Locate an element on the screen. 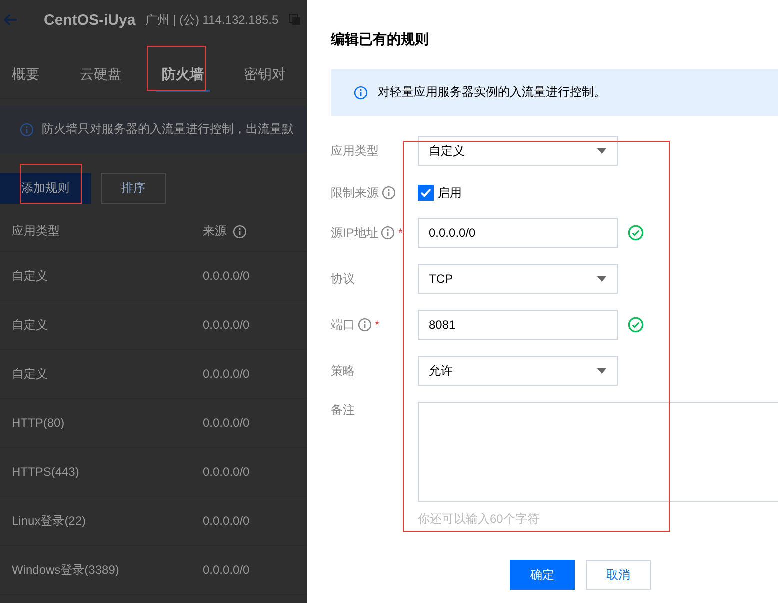 This screenshot has height=603, width=778. field-label: 策略 is located at coordinates (343, 371).